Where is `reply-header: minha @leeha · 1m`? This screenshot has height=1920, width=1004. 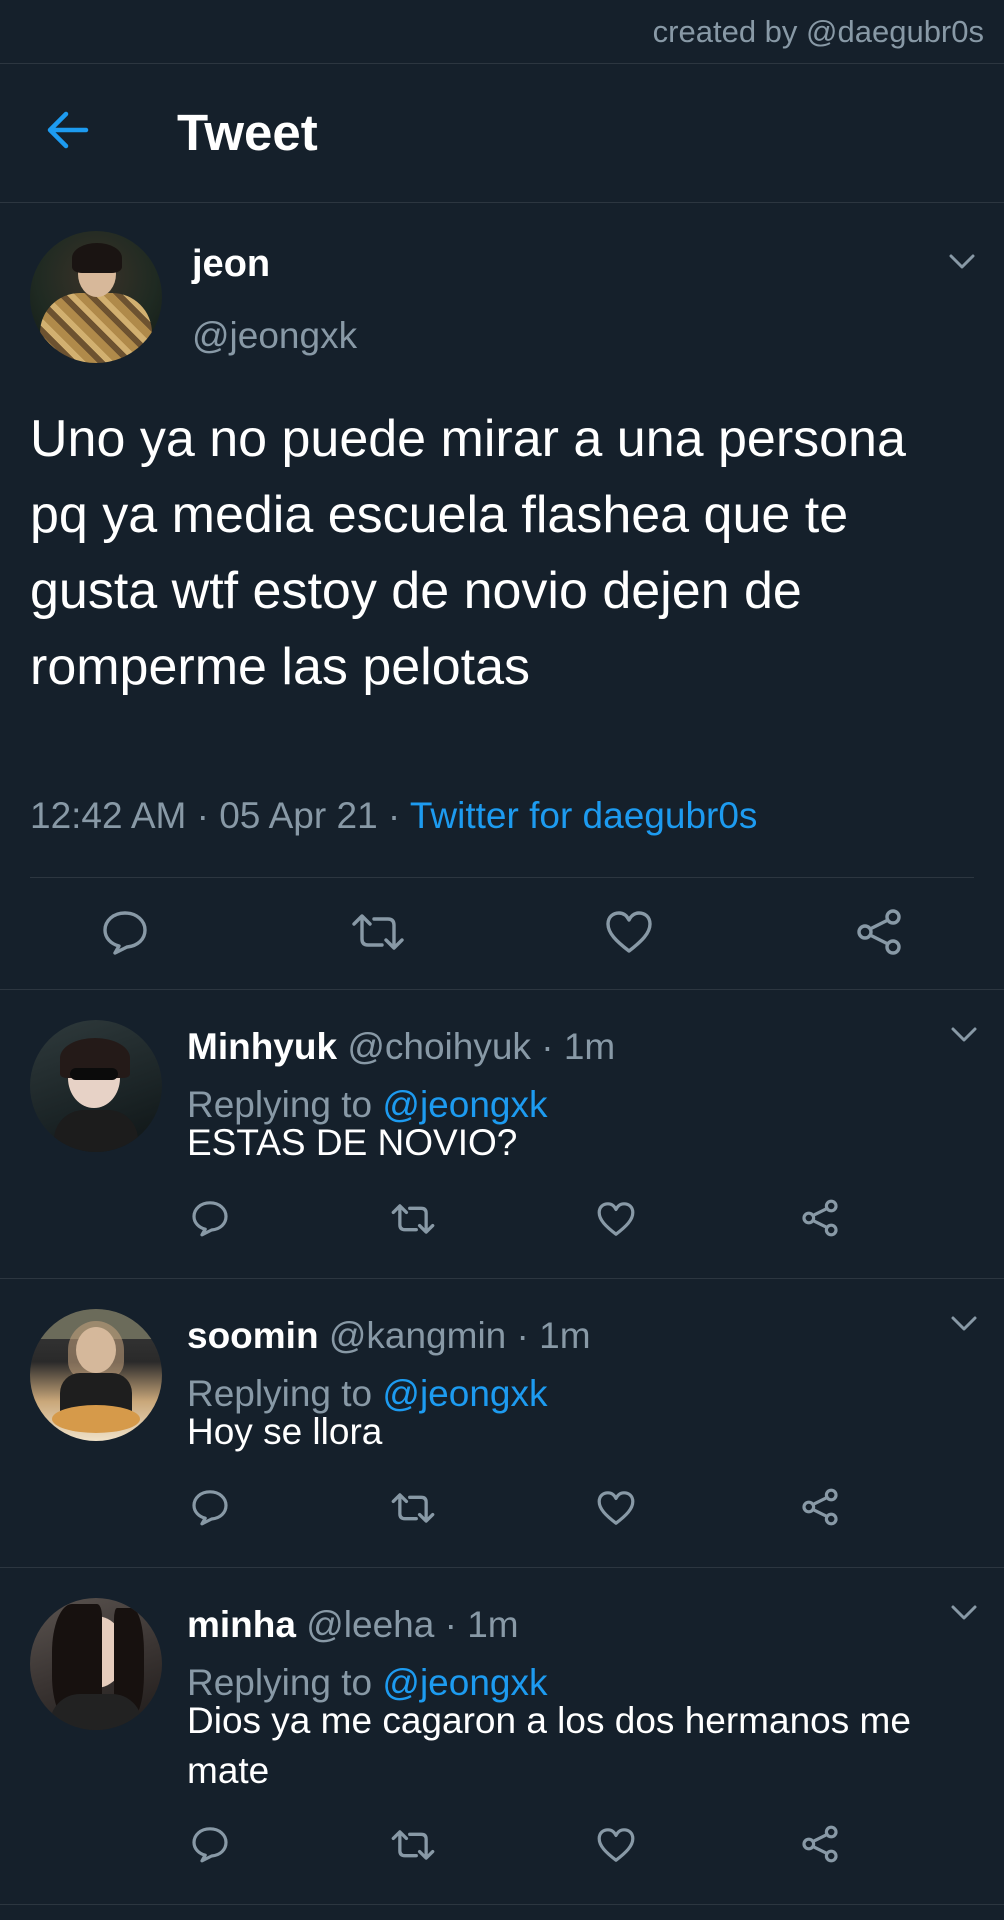
reply-header: minha @leeha · 1m is located at coordinates (353, 1624).